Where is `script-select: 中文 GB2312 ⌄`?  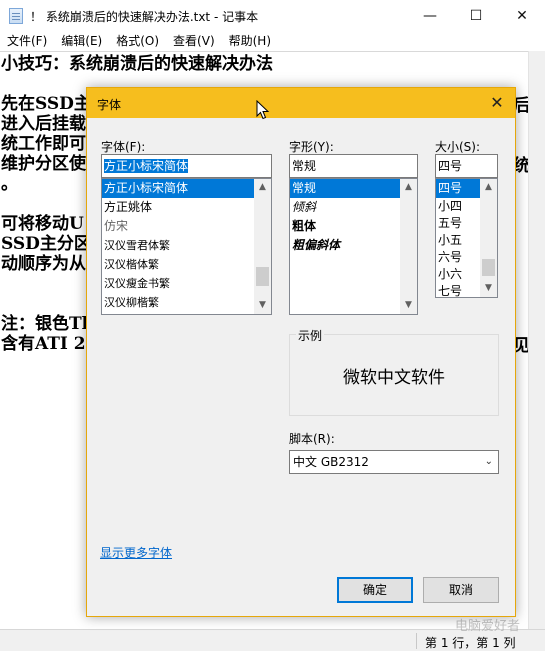 script-select: 中文 GB2312 ⌄ is located at coordinates (394, 462).